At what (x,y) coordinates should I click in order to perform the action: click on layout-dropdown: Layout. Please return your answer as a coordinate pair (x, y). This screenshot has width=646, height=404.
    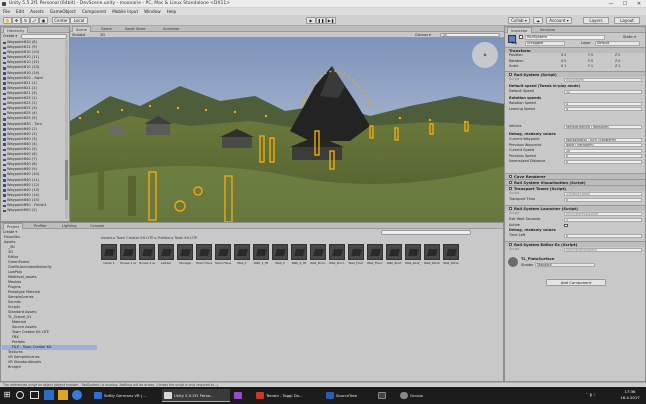
    Looking at the image, I should click on (627, 20).